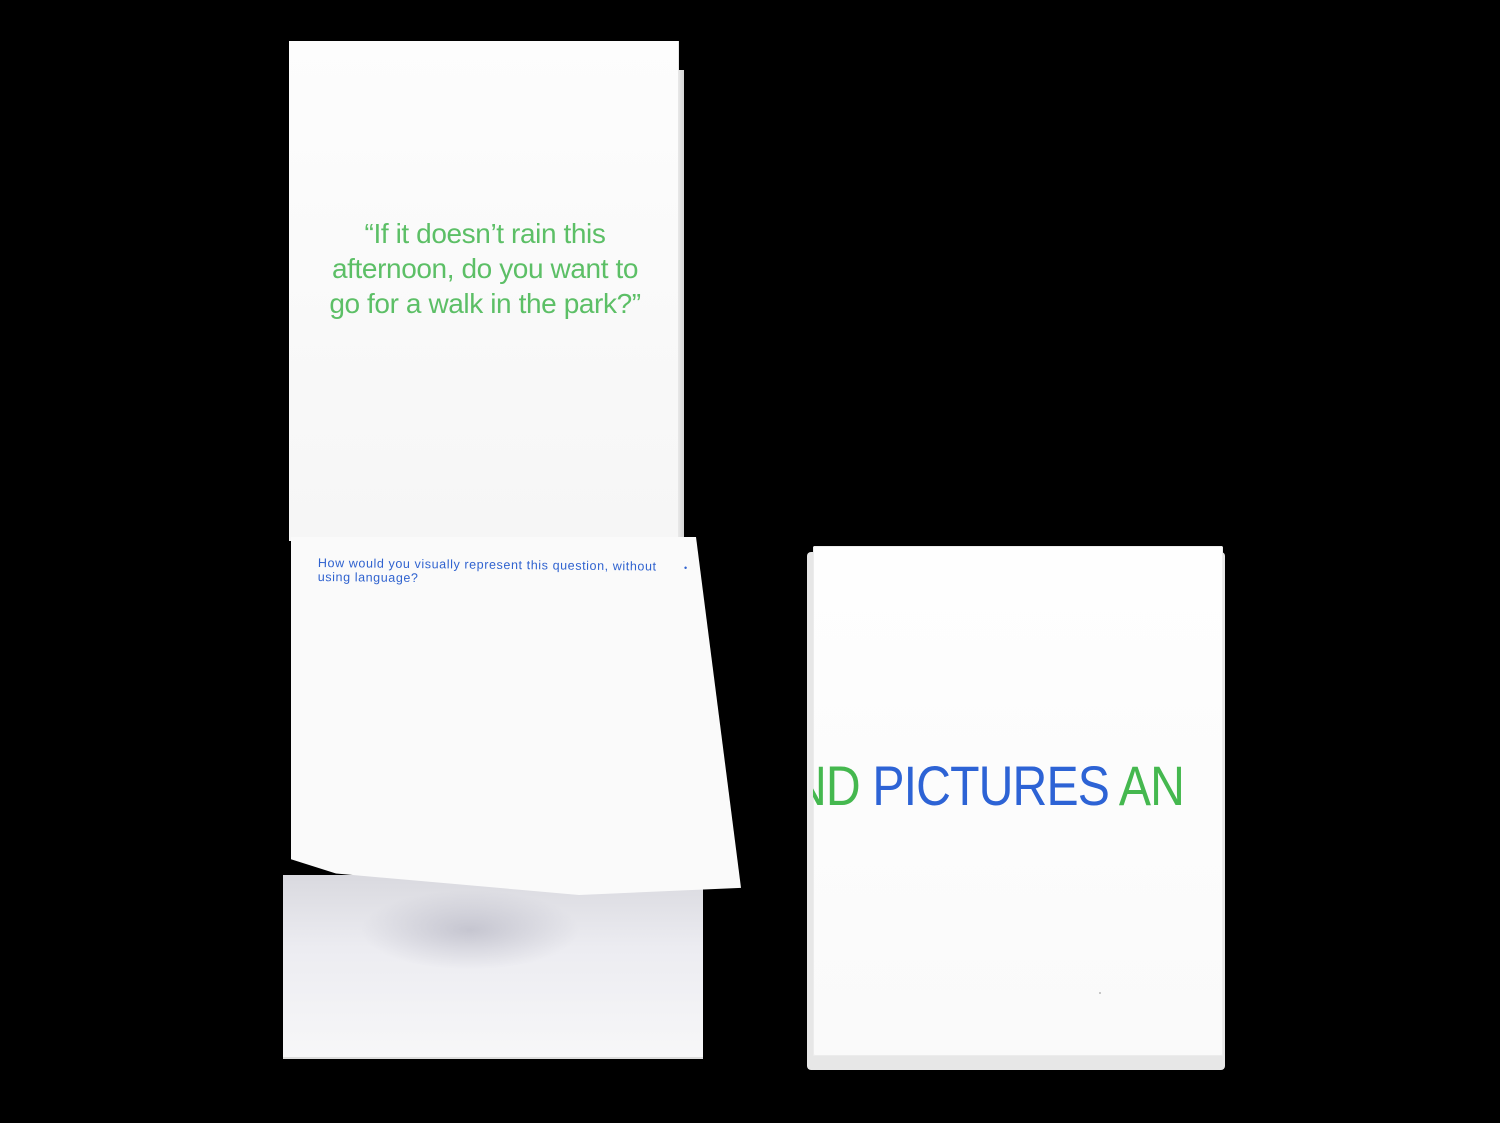  What do you see at coordinates (681, 305) in the screenshot?
I see `booklet-page-edge` at bounding box center [681, 305].